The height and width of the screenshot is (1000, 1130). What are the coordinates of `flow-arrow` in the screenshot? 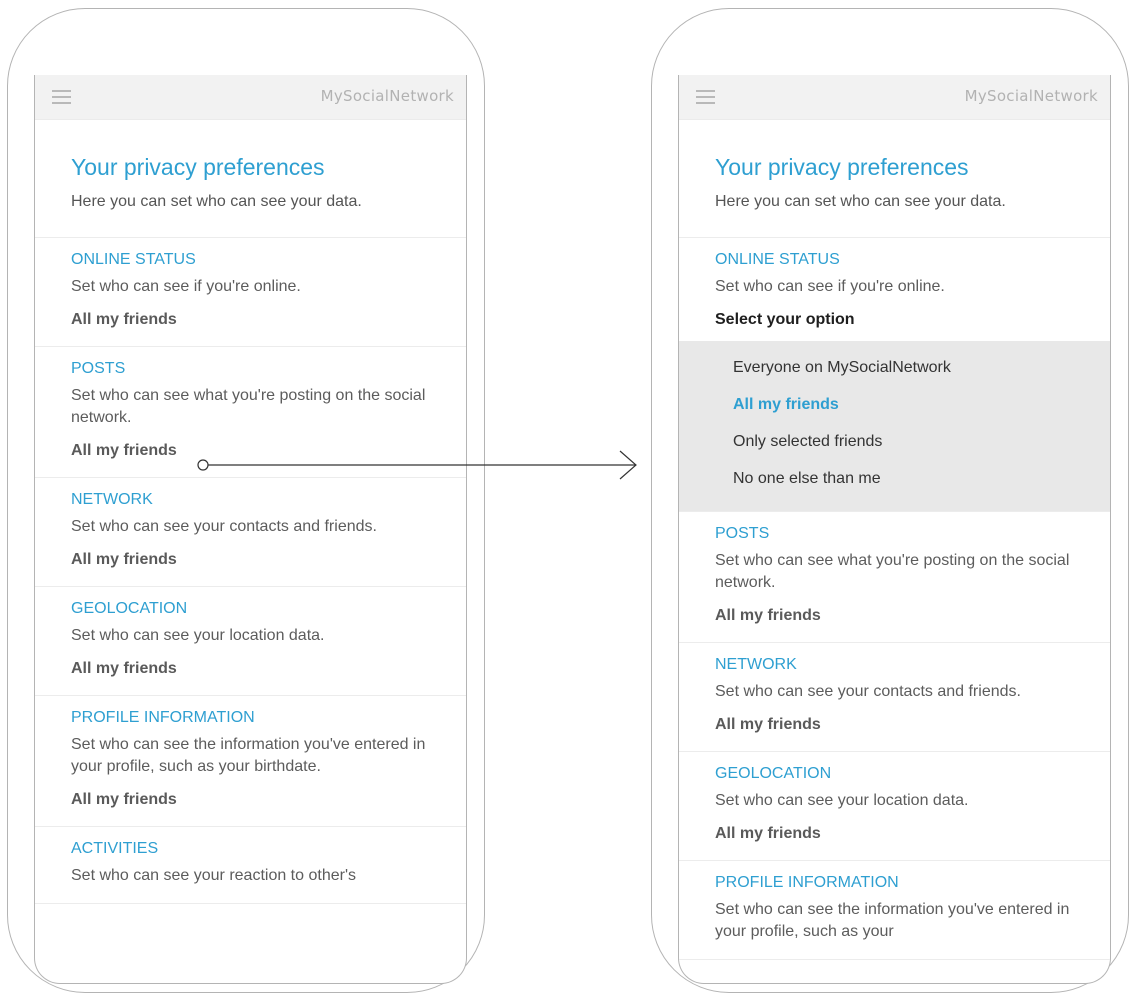 It's located at (417, 465).